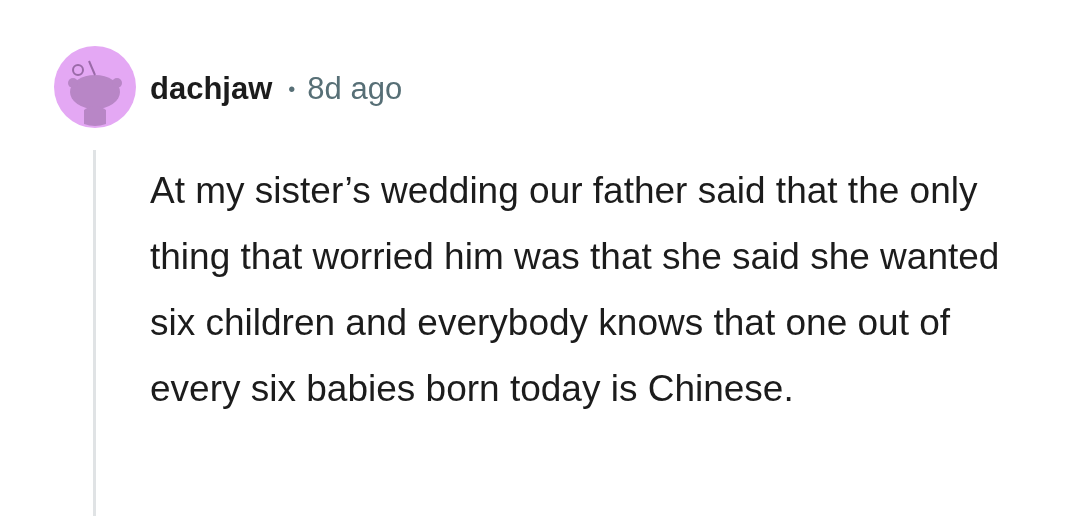 Image resolution: width=1080 pixels, height=516 pixels. What do you see at coordinates (95, 87) in the screenshot?
I see `avatar-icon` at bounding box center [95, 87].